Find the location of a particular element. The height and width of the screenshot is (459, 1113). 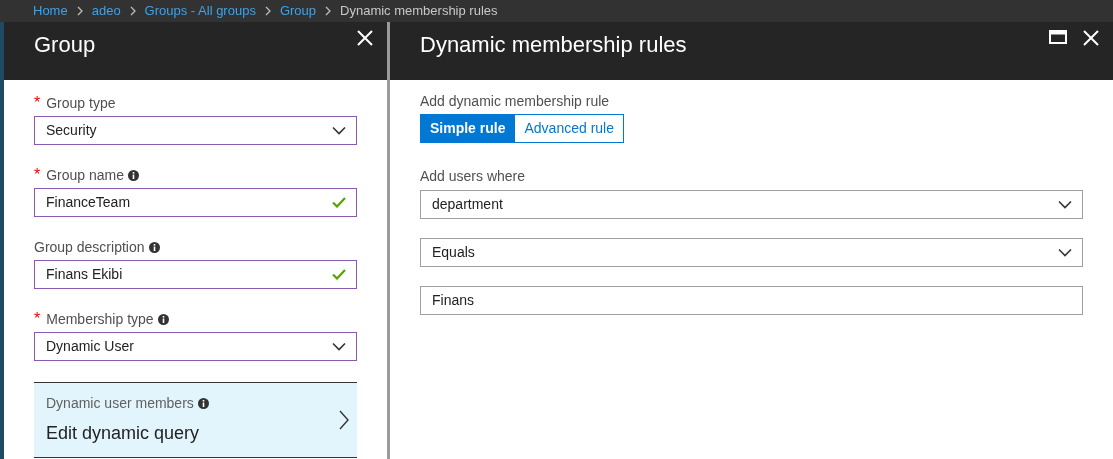

field-label: Add dynamic membership rule is located at coordinates (515, 101).